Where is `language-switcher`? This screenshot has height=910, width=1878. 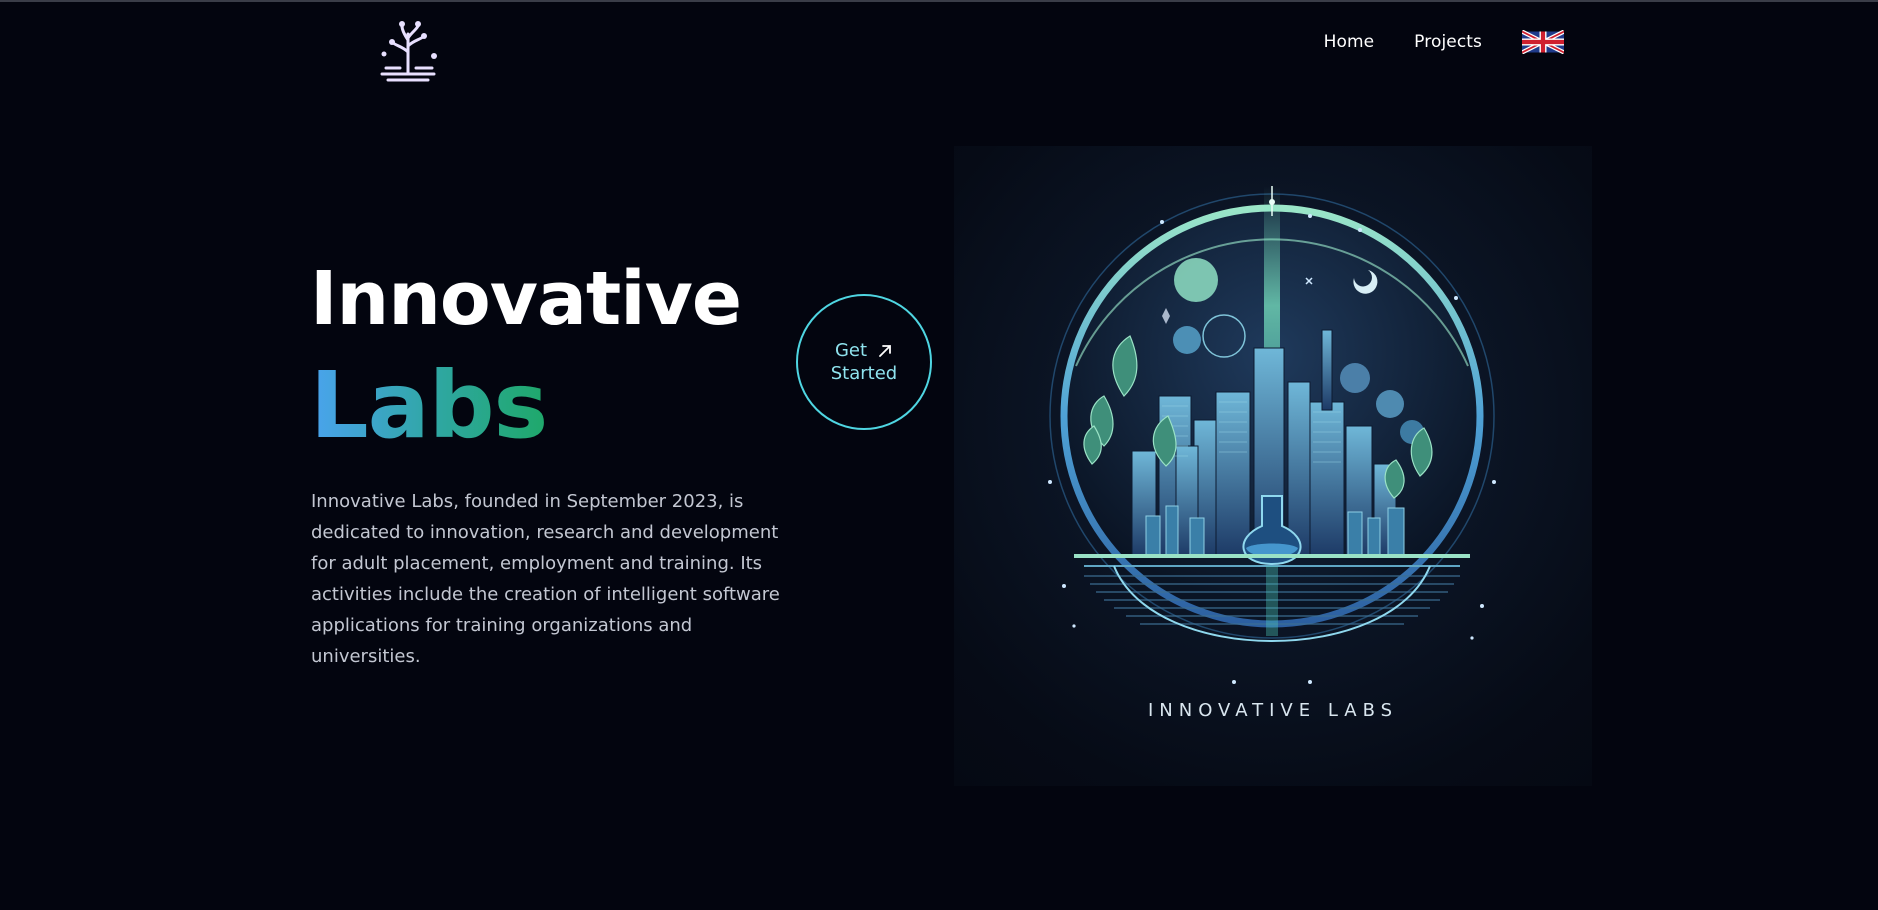 language-switcher is located at coordinates (1543, 42).